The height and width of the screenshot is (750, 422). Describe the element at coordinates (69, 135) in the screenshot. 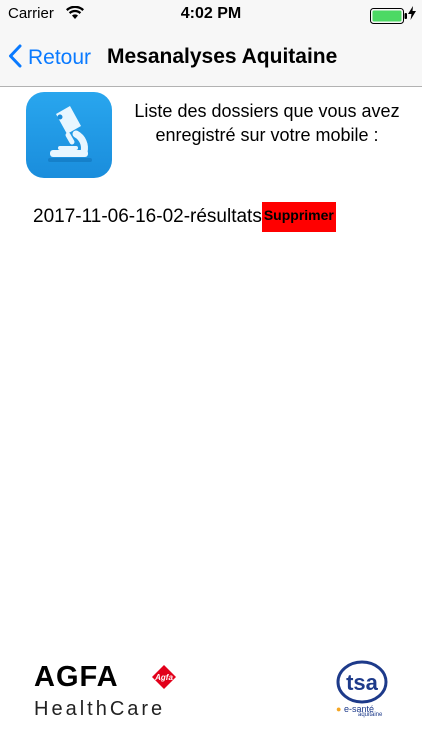

I see `microscope-icon` at that location.